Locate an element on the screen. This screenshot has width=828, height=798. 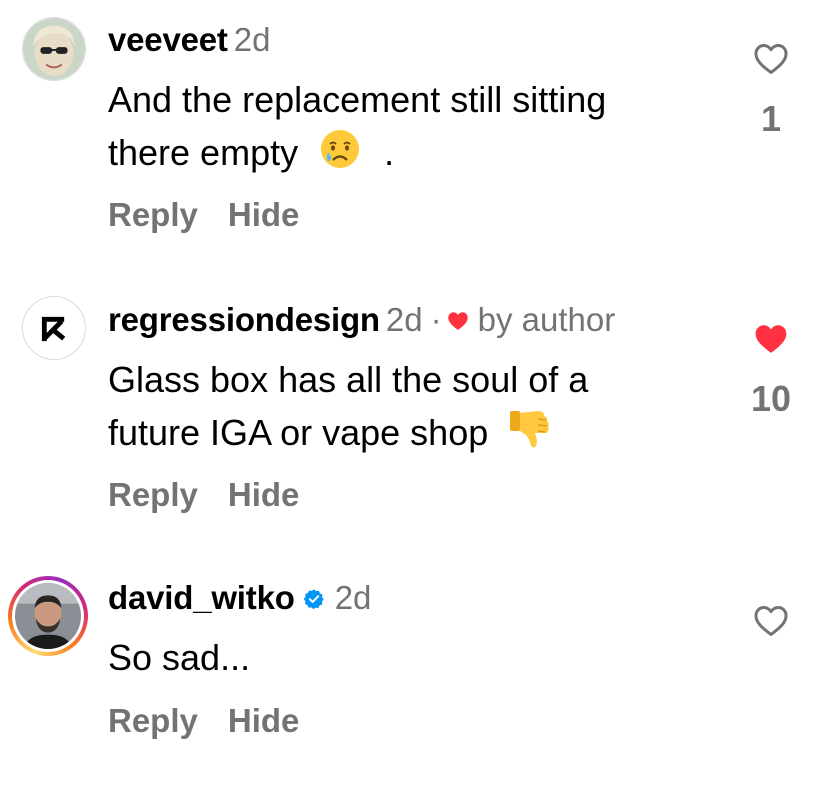
comment-username: veeveet is located at coordinates (168, 39).